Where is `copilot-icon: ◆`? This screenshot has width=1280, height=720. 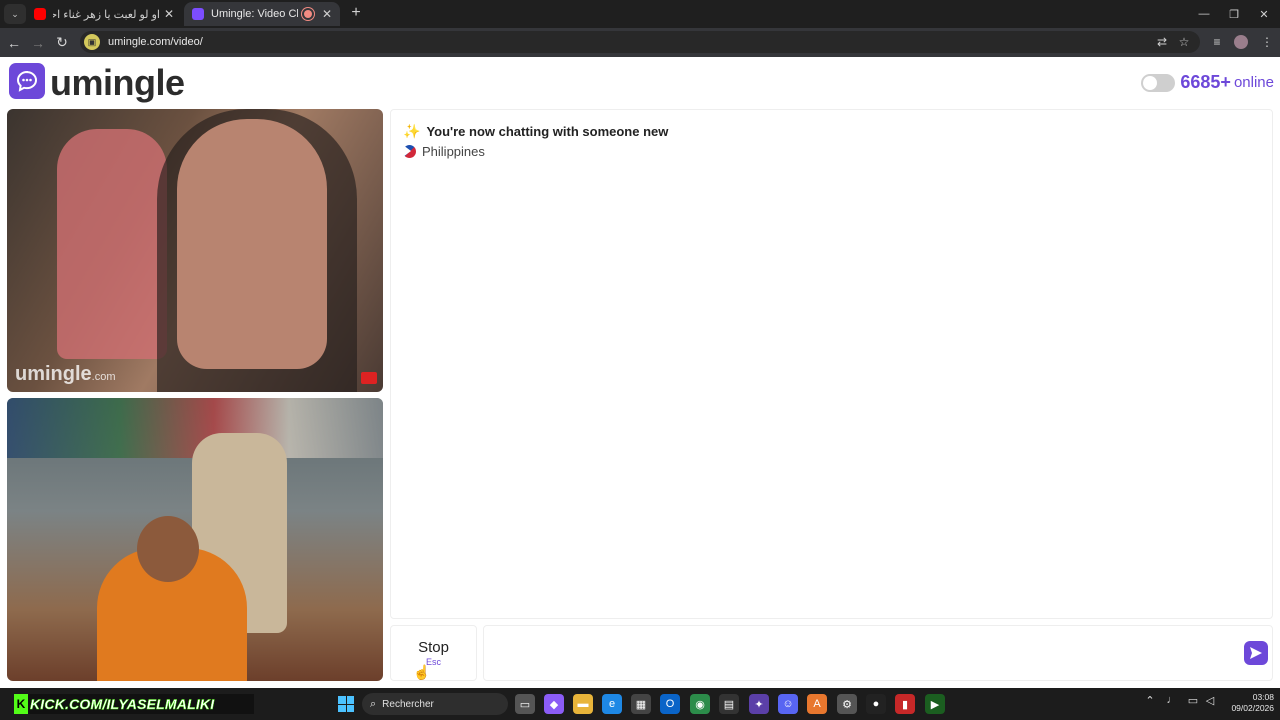 copilot-icon: ◆ is located at coordinates (554, 704).